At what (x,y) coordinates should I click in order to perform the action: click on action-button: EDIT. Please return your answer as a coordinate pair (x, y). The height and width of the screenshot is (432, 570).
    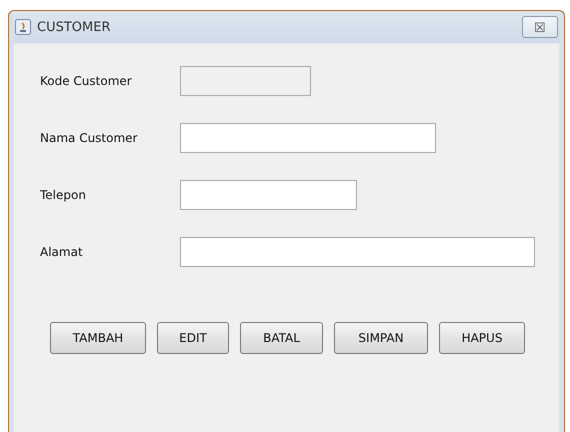
    Looking at the image, I should click on (193, 338).